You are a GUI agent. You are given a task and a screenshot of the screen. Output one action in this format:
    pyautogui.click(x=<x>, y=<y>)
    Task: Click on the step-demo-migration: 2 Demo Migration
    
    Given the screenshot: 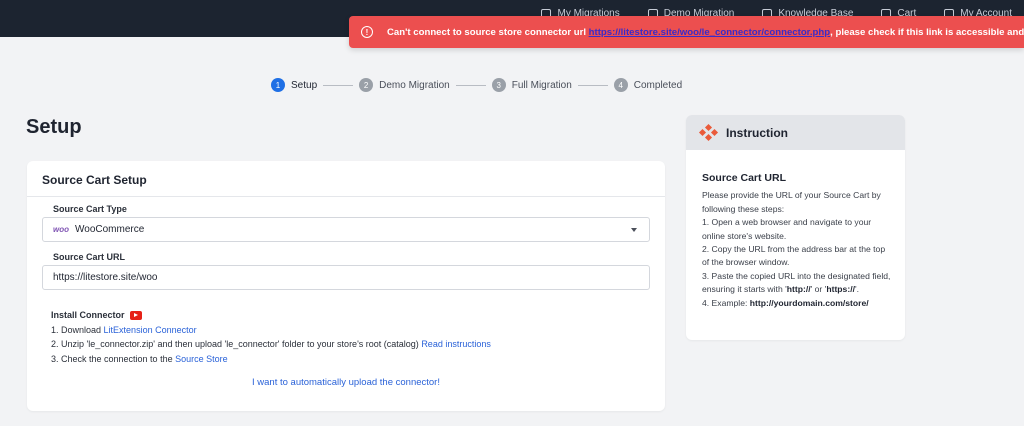 What is the action you would take?
    pyautogui.click(x=404, y=85)
    